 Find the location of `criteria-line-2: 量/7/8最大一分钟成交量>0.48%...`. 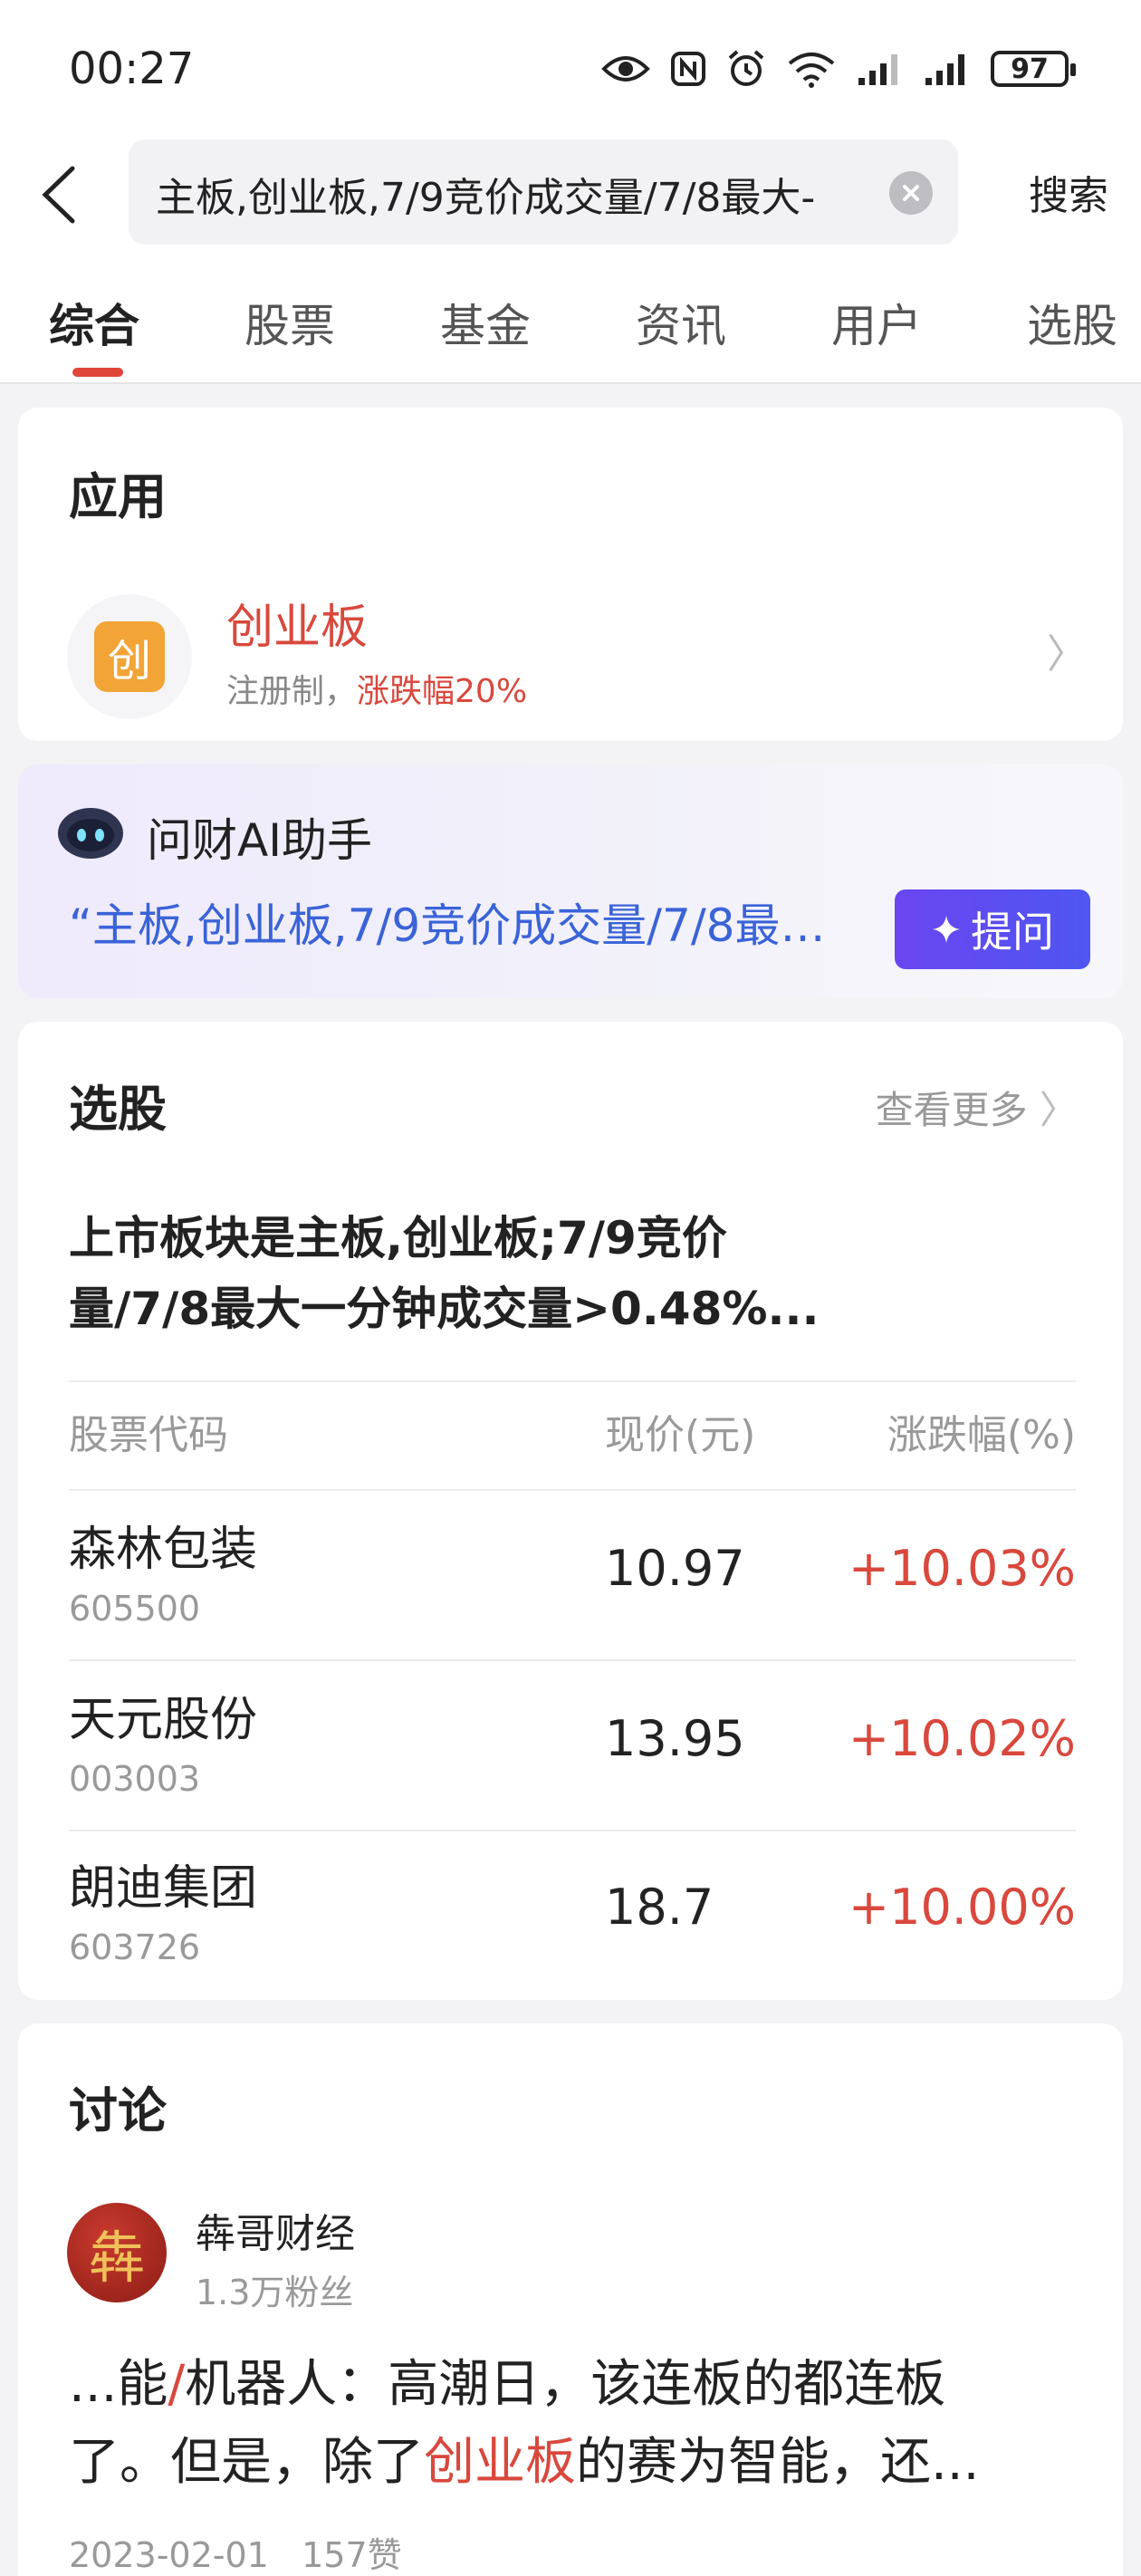

criteria-line-2: 量/7/8最大一分钟成交量>0.48%... is located at coordinates (444, 1309).